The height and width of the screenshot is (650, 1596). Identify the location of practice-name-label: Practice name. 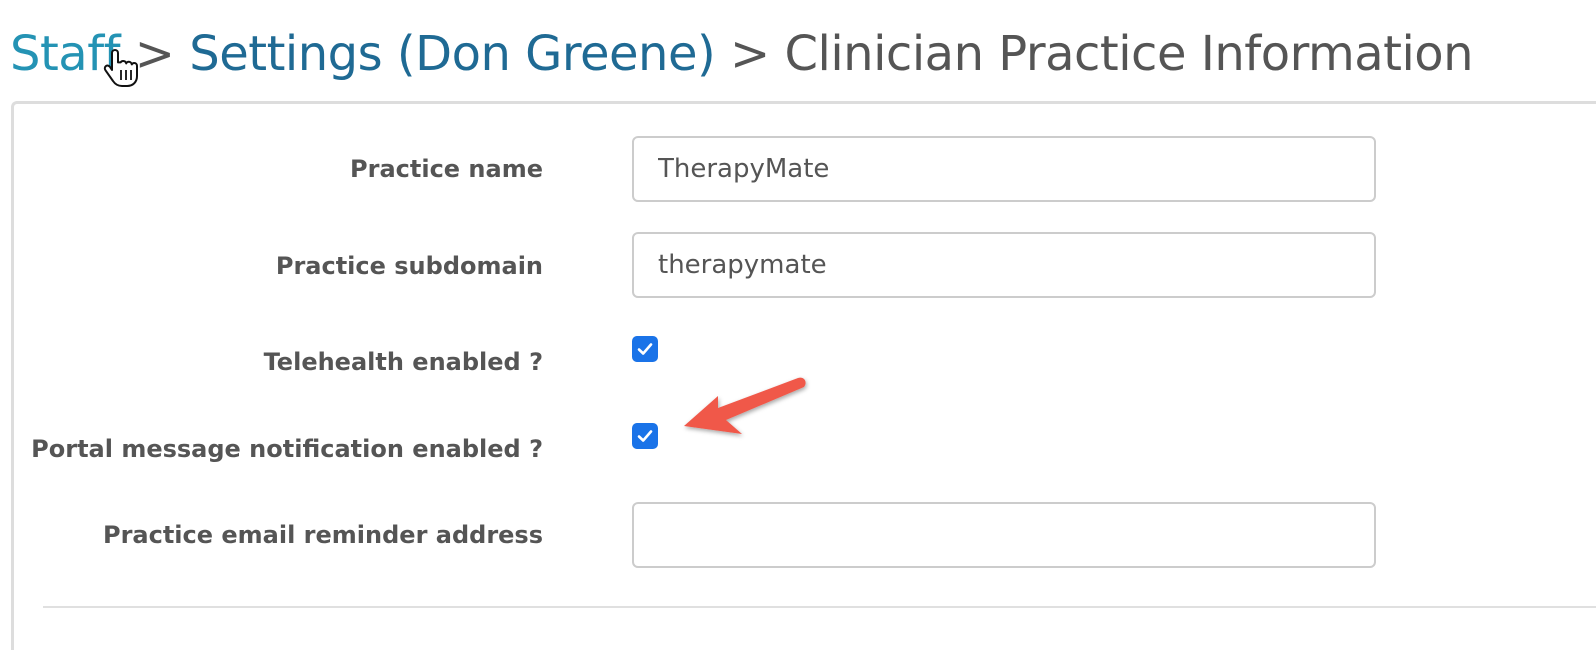
(446, 169).